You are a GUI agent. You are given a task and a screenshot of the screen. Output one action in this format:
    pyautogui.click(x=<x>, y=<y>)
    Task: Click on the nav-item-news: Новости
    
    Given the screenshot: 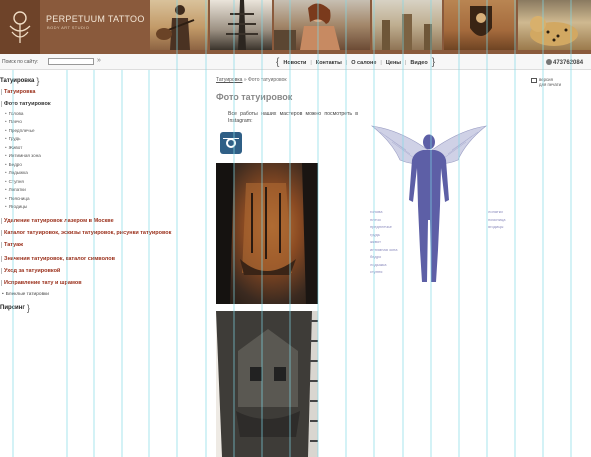 What is the action you would take?
    pyautogui.click(x=294, y=63)
    